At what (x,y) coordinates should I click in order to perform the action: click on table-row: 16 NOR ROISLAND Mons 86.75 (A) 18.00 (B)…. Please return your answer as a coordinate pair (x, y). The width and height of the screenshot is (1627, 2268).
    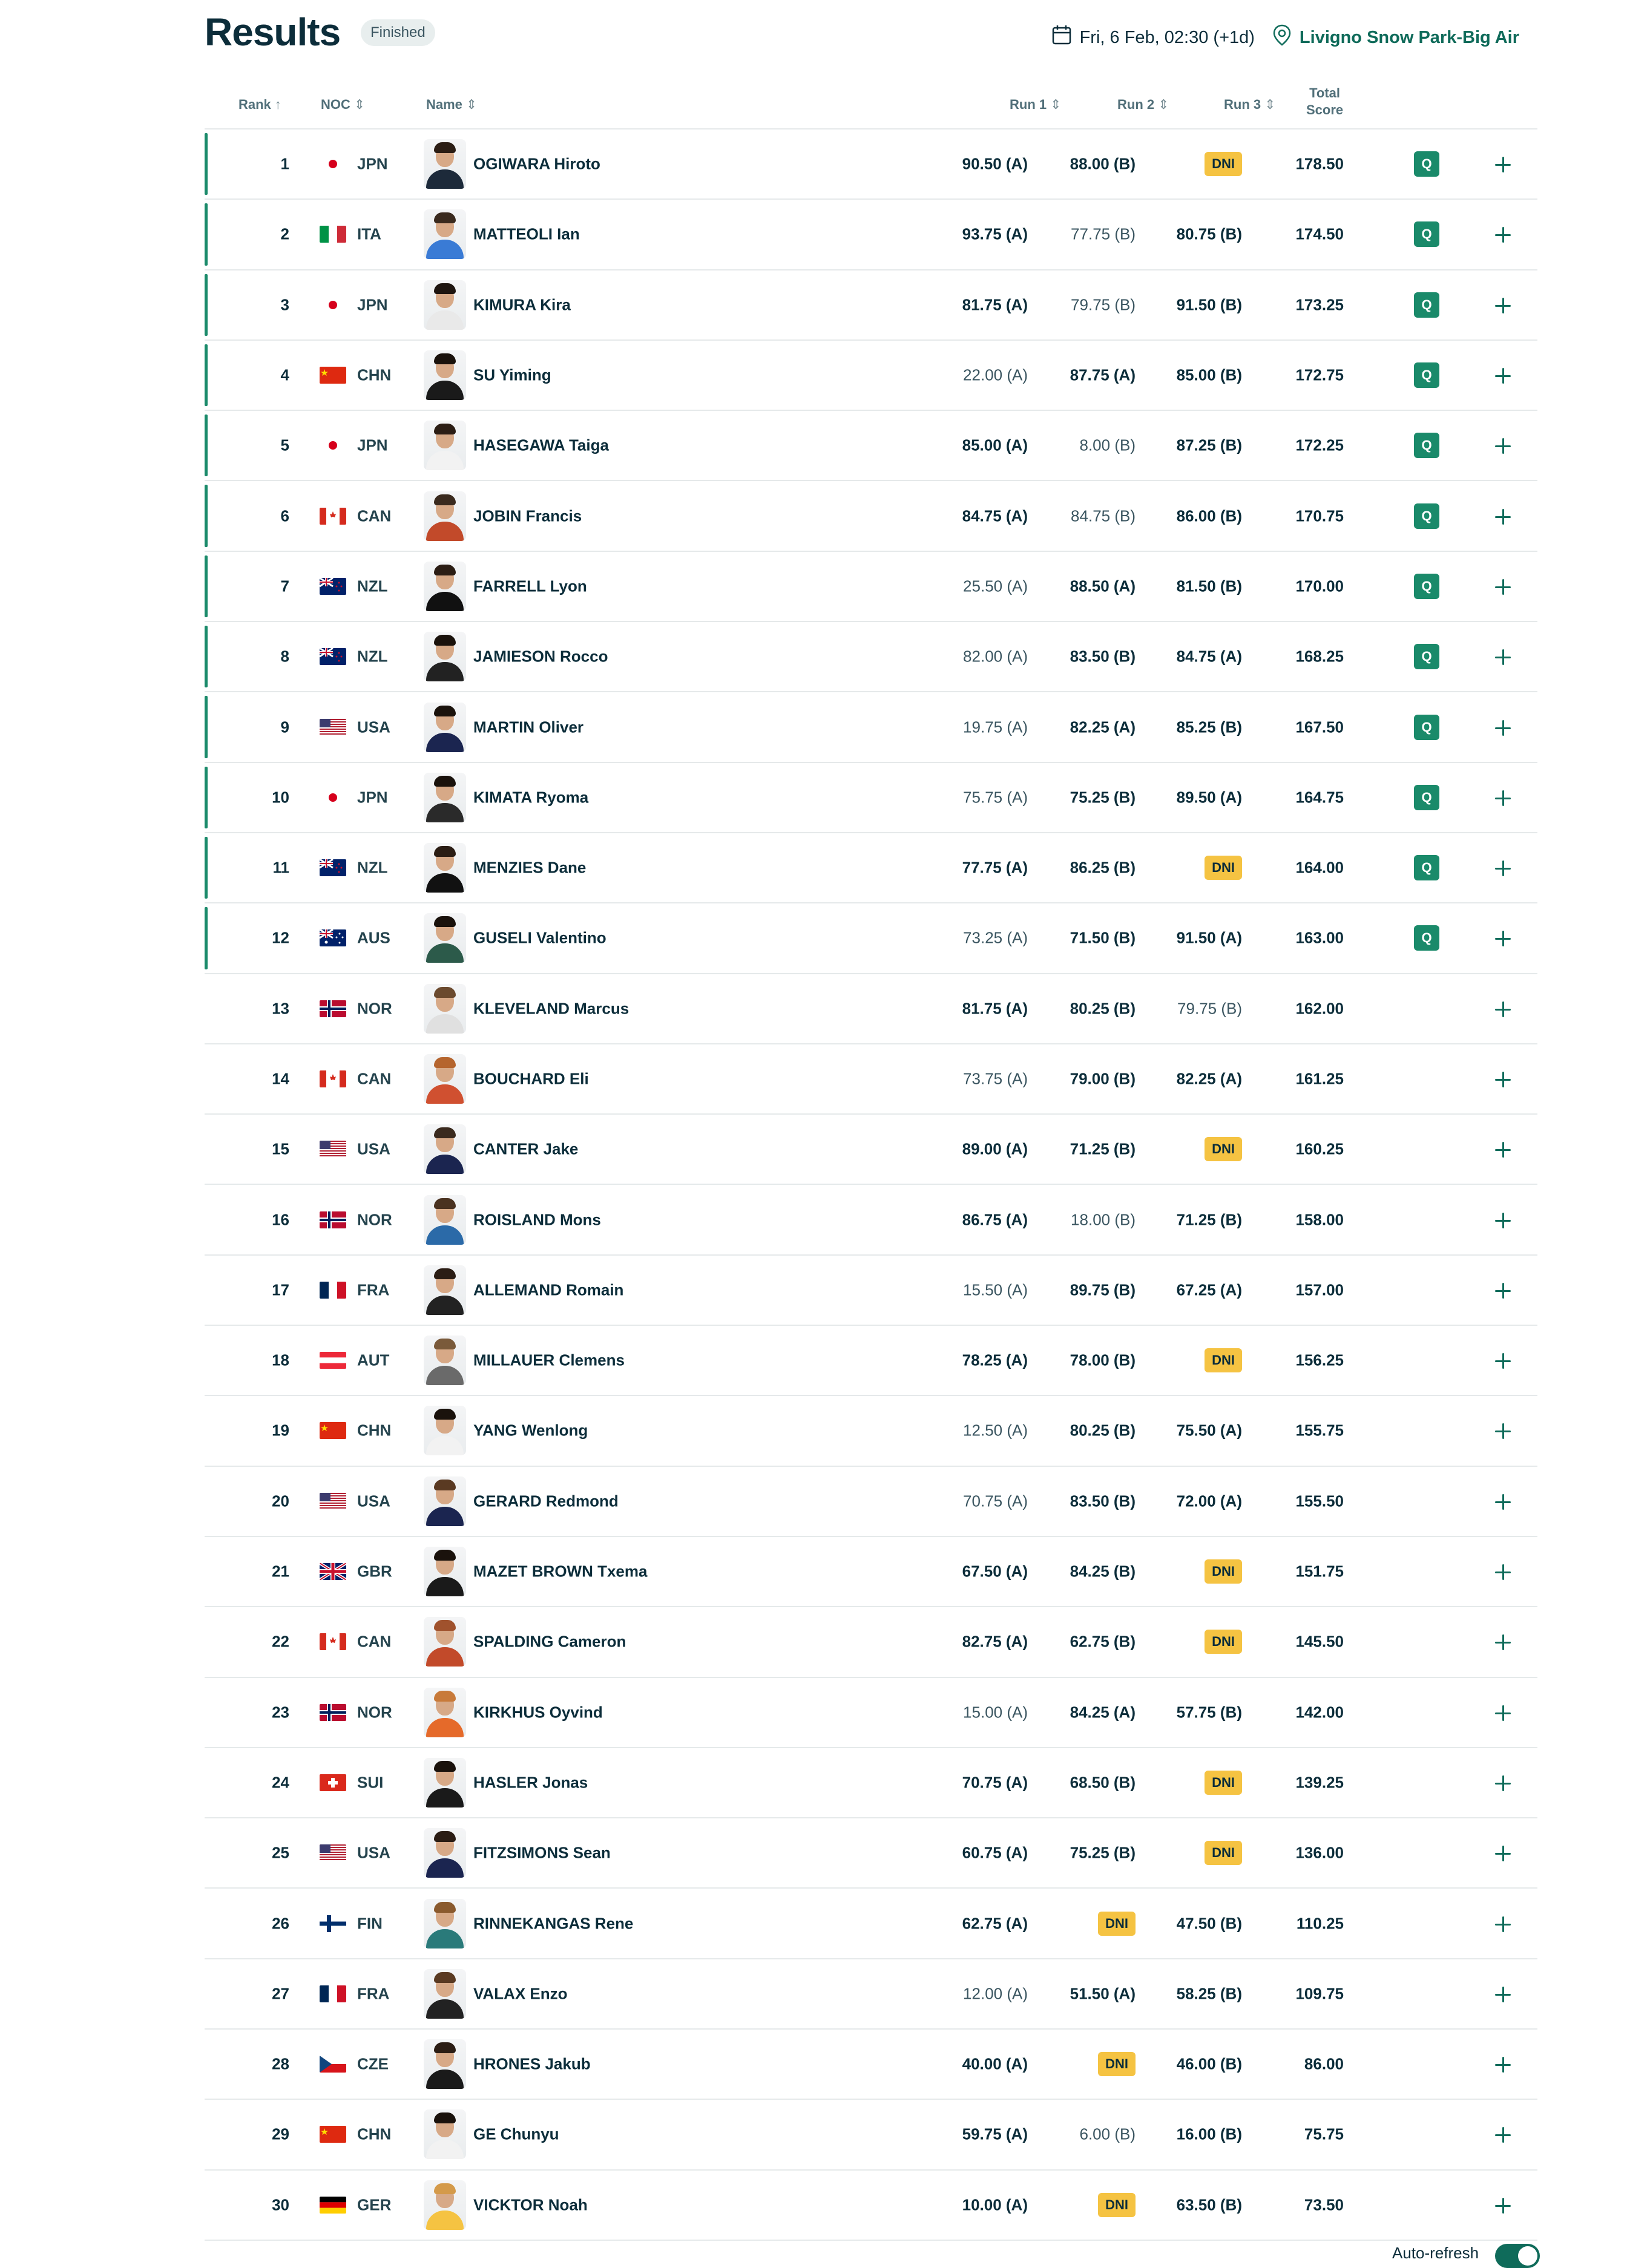
    Looking at the image, I should click on (871, 1221).